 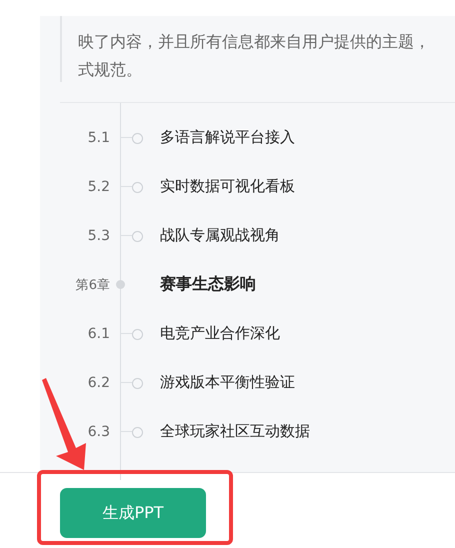 I want to click on section-number: 6.3, so click(x=98, y=432).